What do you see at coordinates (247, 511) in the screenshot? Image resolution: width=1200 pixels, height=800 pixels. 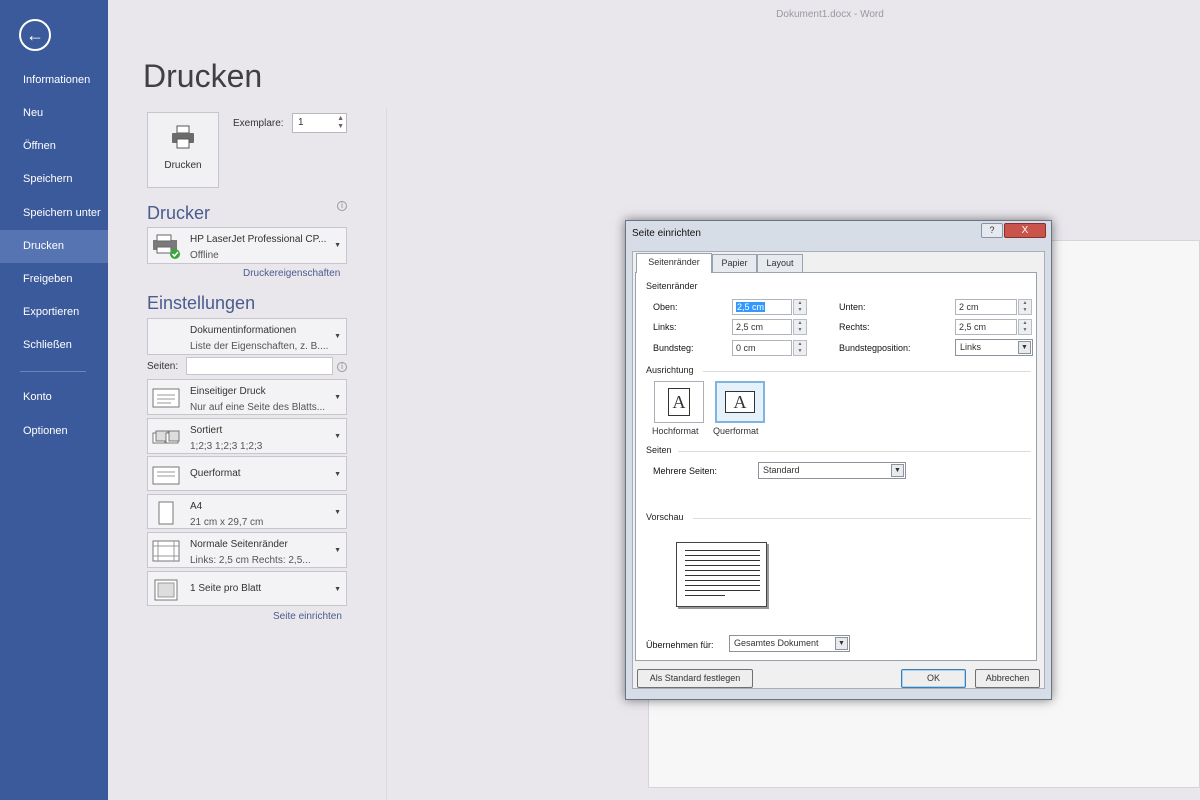 I see `paper-size-dropdown: A4 21 cm x 29,7 cm ▼` at bounding box center [247, 511].